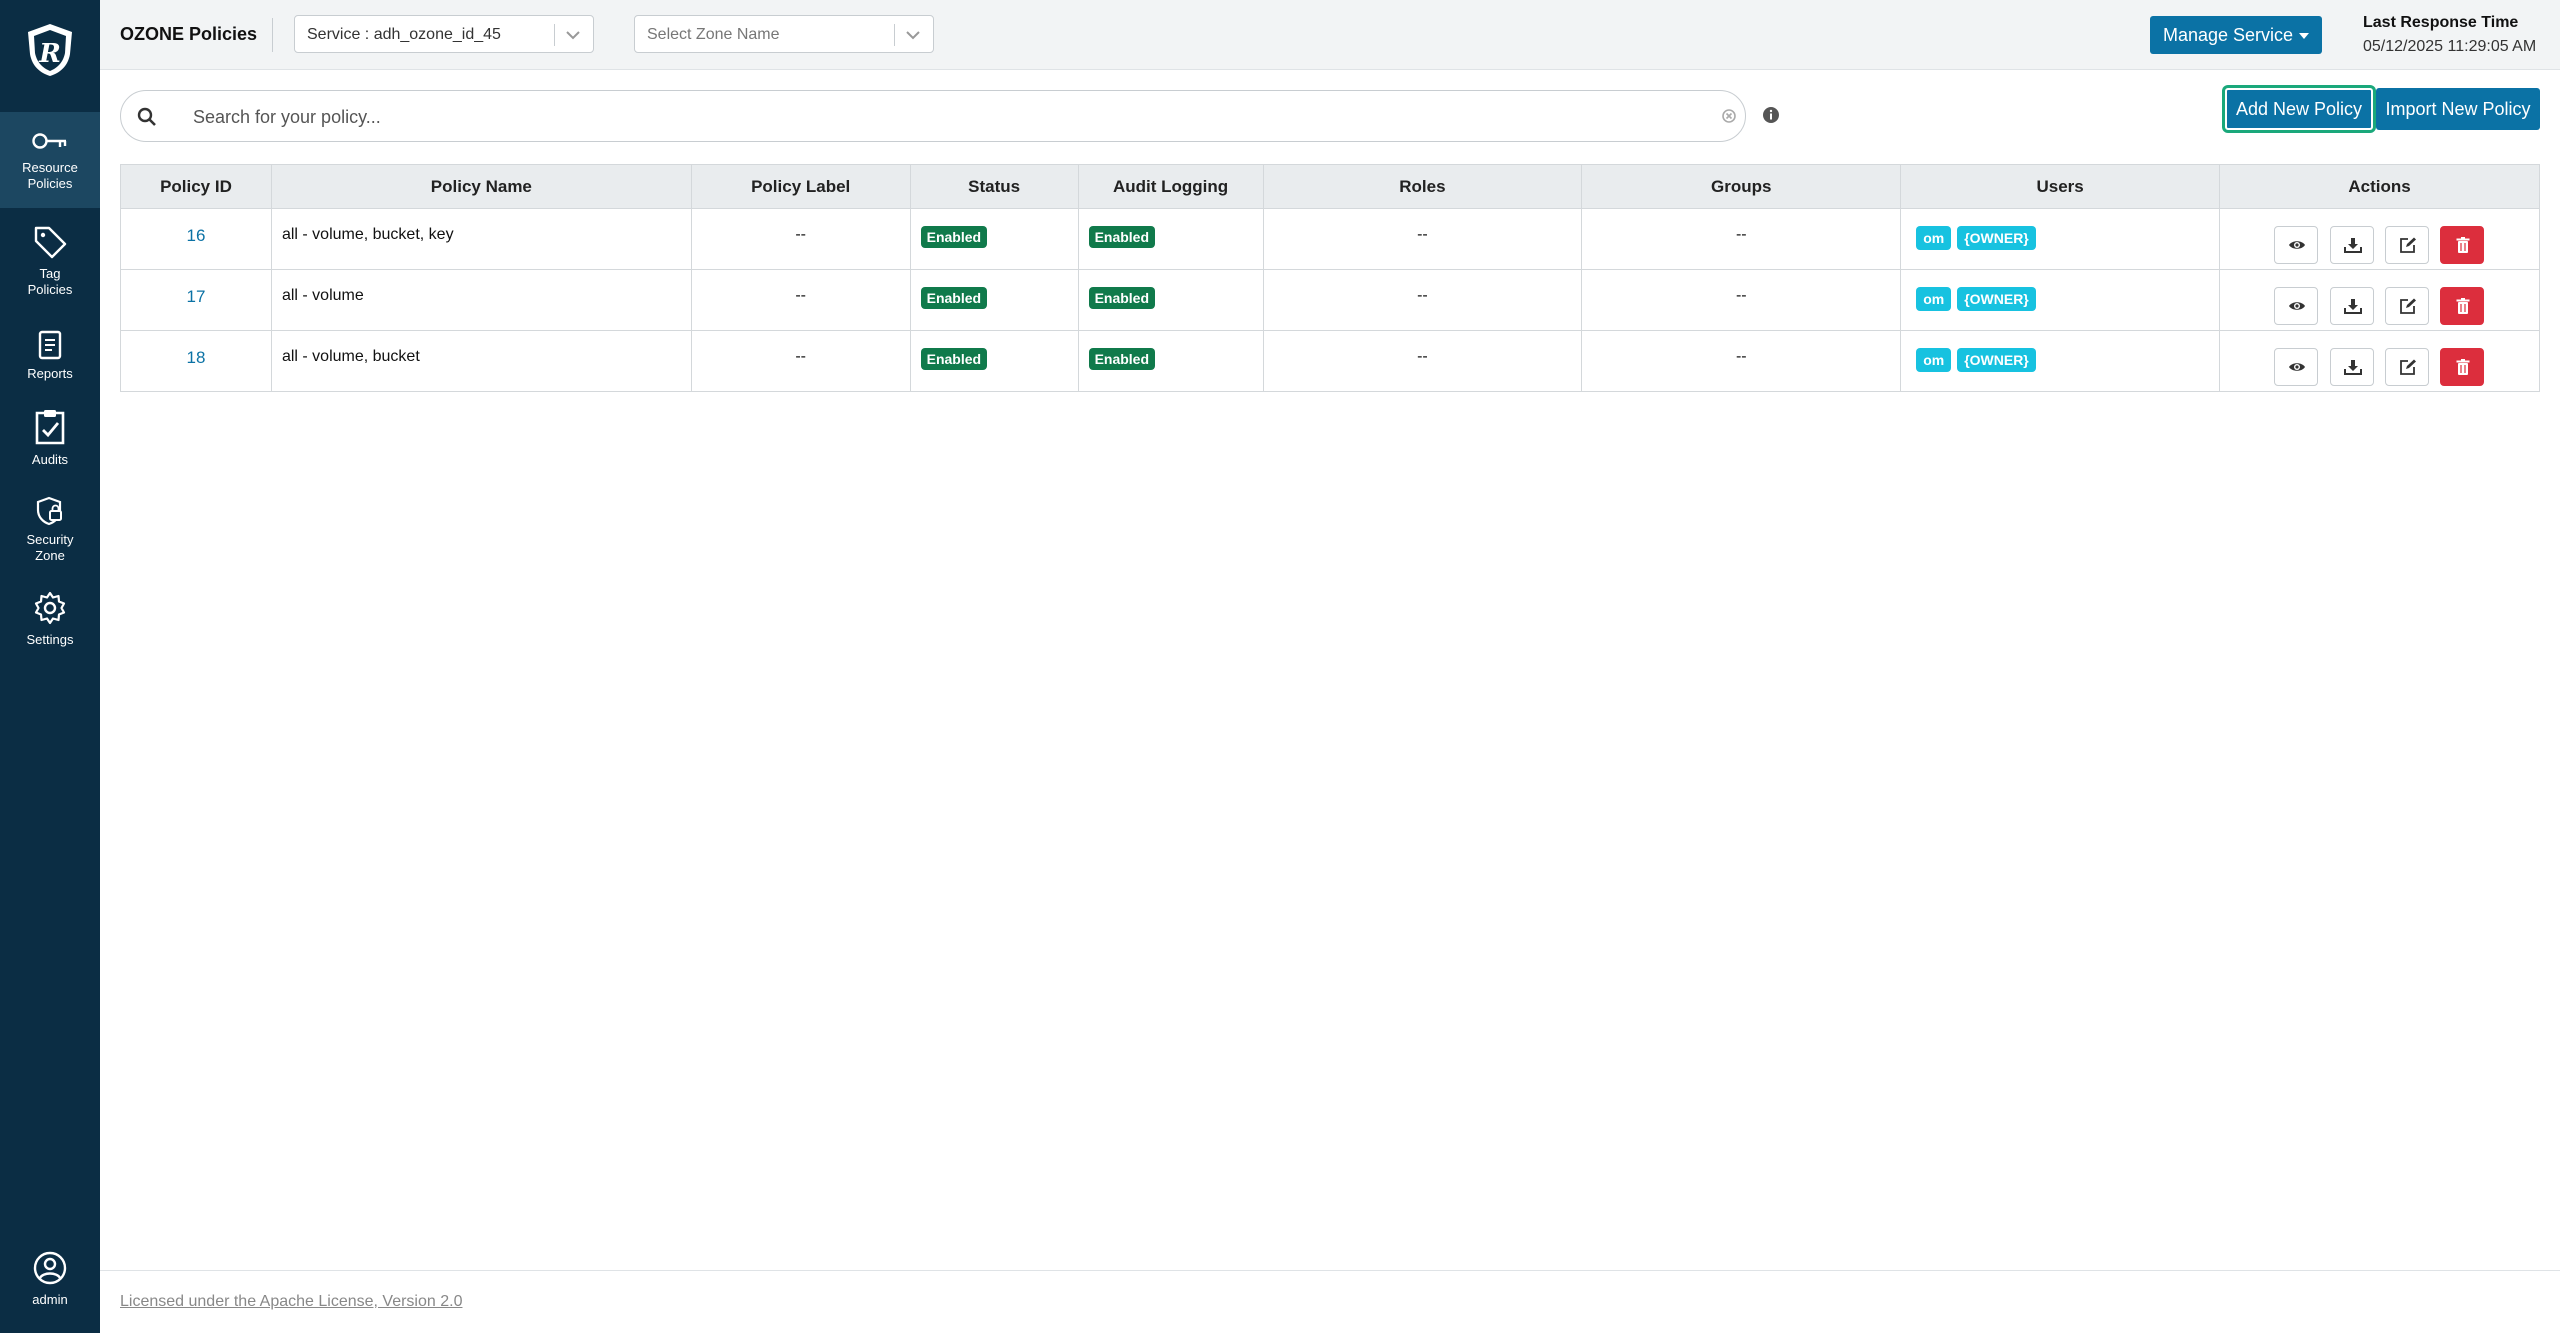 This screenshot has height=1333, width=2560. I want to click on sidebar-item-label: Reports, so click(50, 373).